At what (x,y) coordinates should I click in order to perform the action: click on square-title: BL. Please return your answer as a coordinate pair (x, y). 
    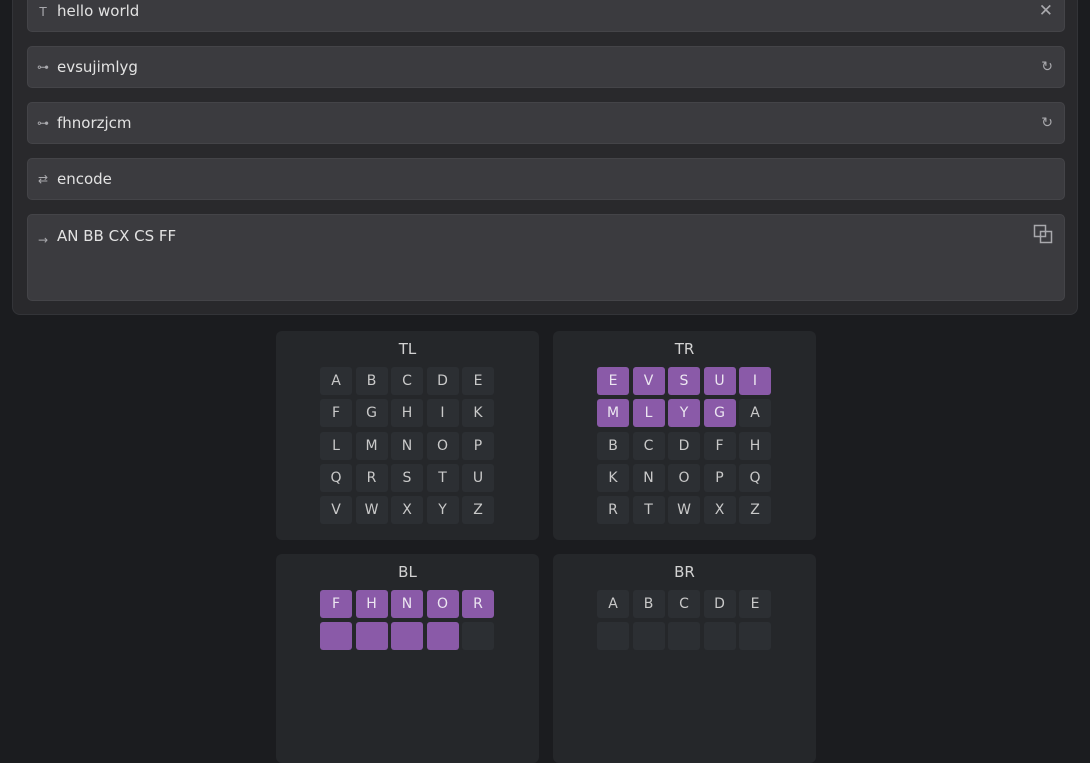
    Looking at the image, I should click on (407, 572).